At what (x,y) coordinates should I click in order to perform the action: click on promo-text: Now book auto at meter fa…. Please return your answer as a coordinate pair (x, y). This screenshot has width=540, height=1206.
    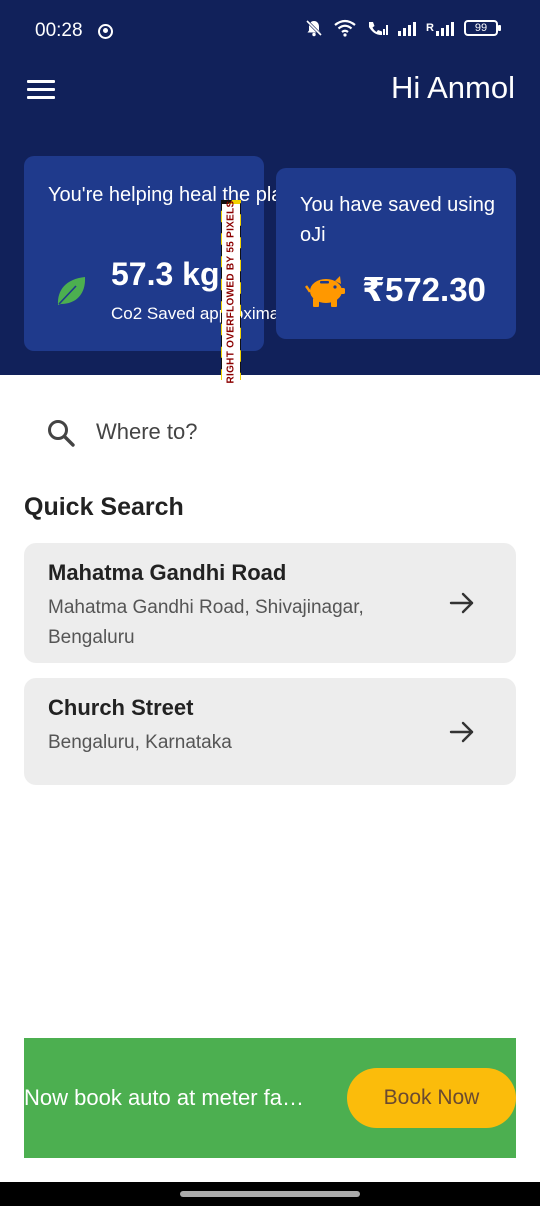
    Looking at the image, I should click on (164, 1097).